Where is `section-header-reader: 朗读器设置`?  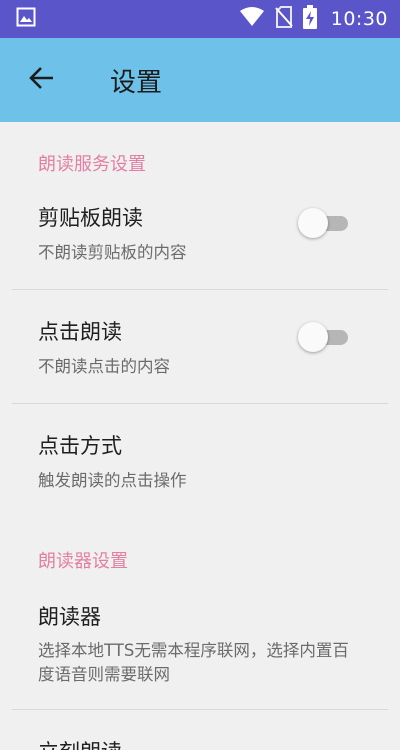 section-header-reader: 朗读器设置 is located at coordinates (83, 561).